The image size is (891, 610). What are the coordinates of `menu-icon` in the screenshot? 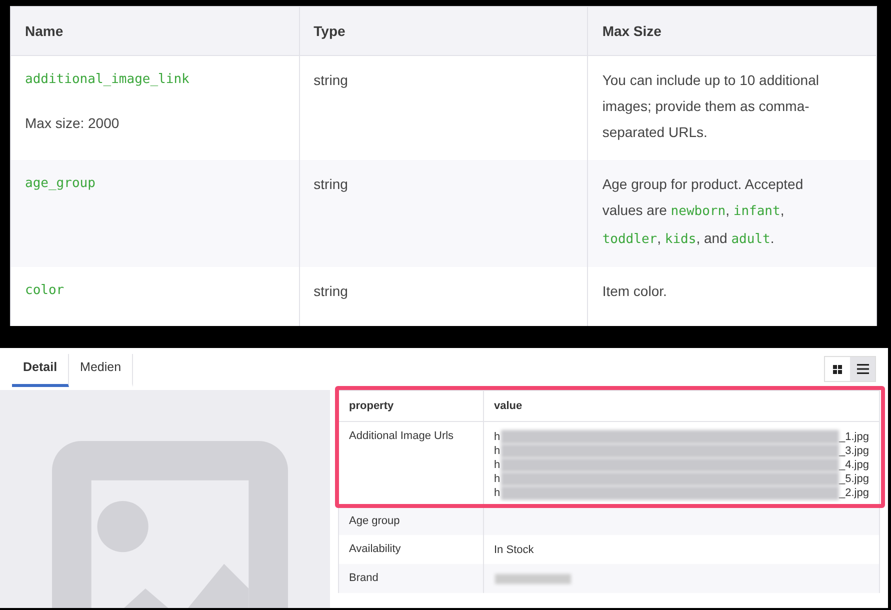 It's located at (862, 369).